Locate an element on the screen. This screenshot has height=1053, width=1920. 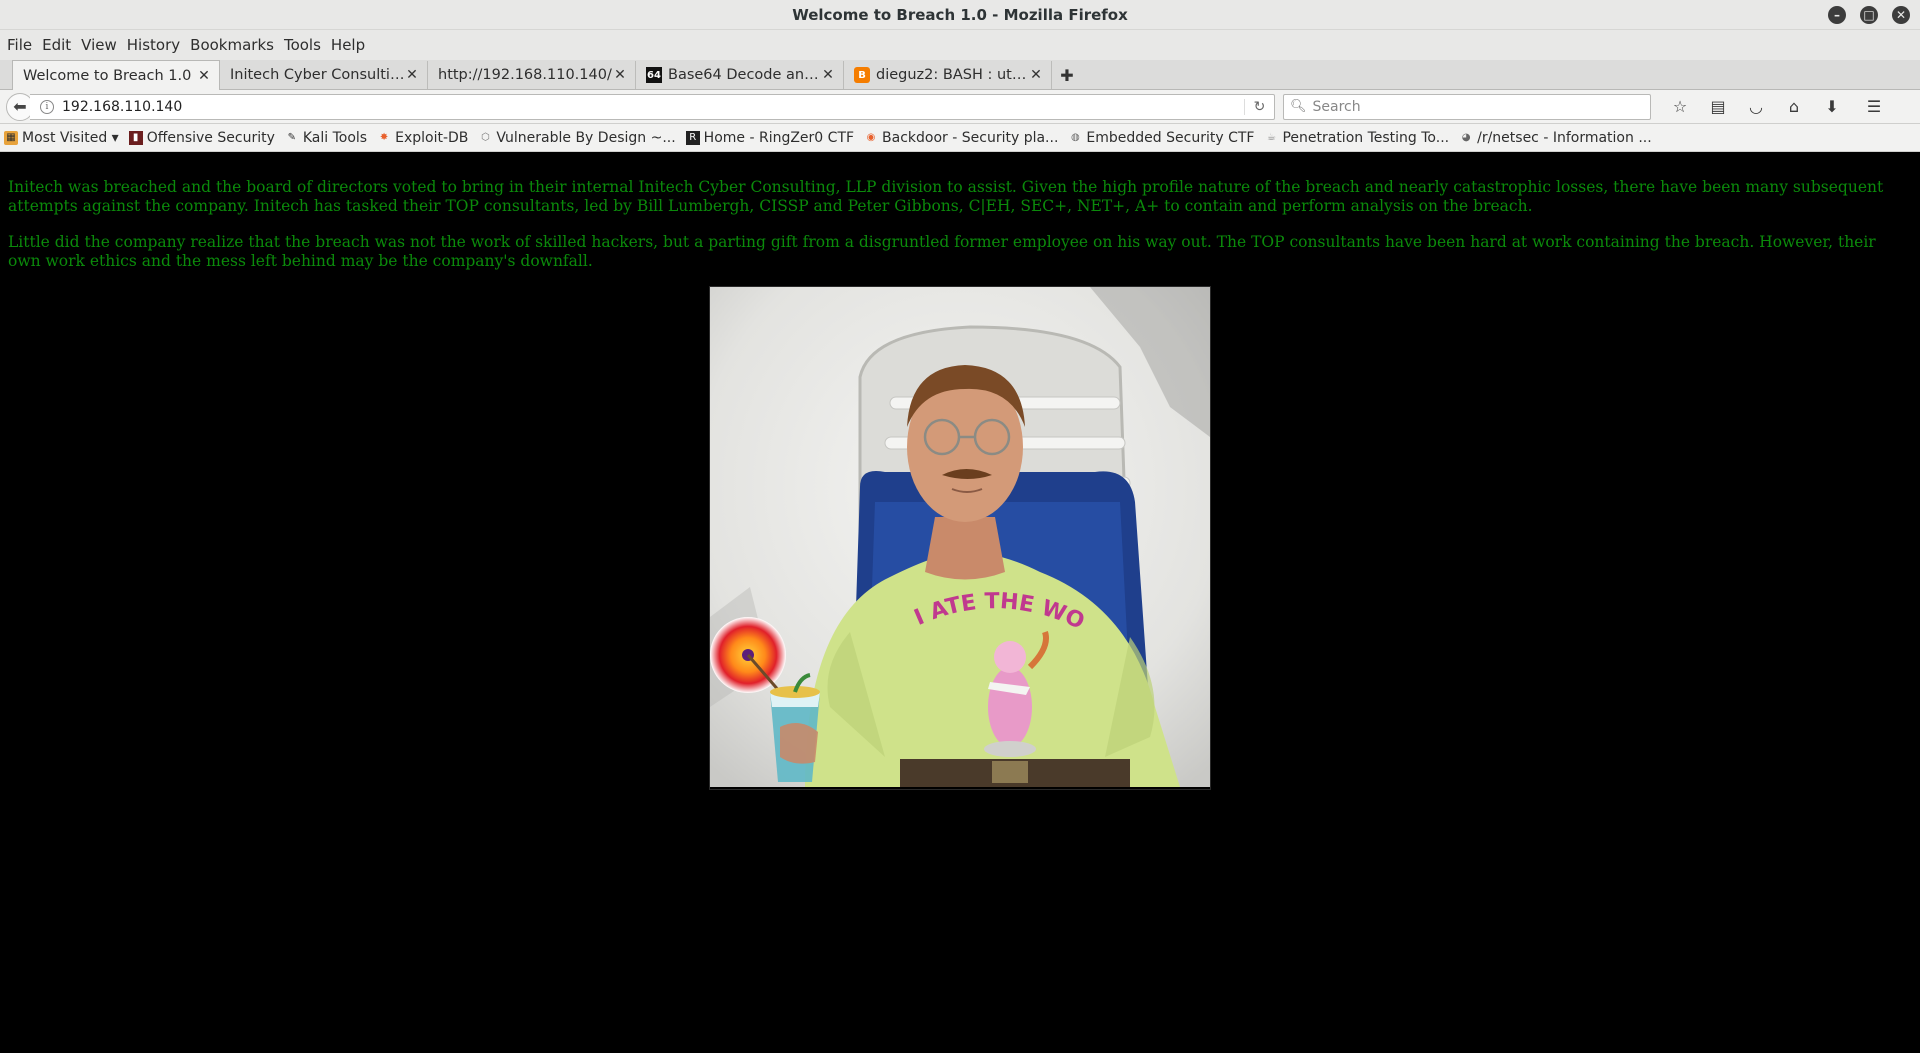
bookmark-label: Embedded Security CTF is located at coordinates (1170, 137).